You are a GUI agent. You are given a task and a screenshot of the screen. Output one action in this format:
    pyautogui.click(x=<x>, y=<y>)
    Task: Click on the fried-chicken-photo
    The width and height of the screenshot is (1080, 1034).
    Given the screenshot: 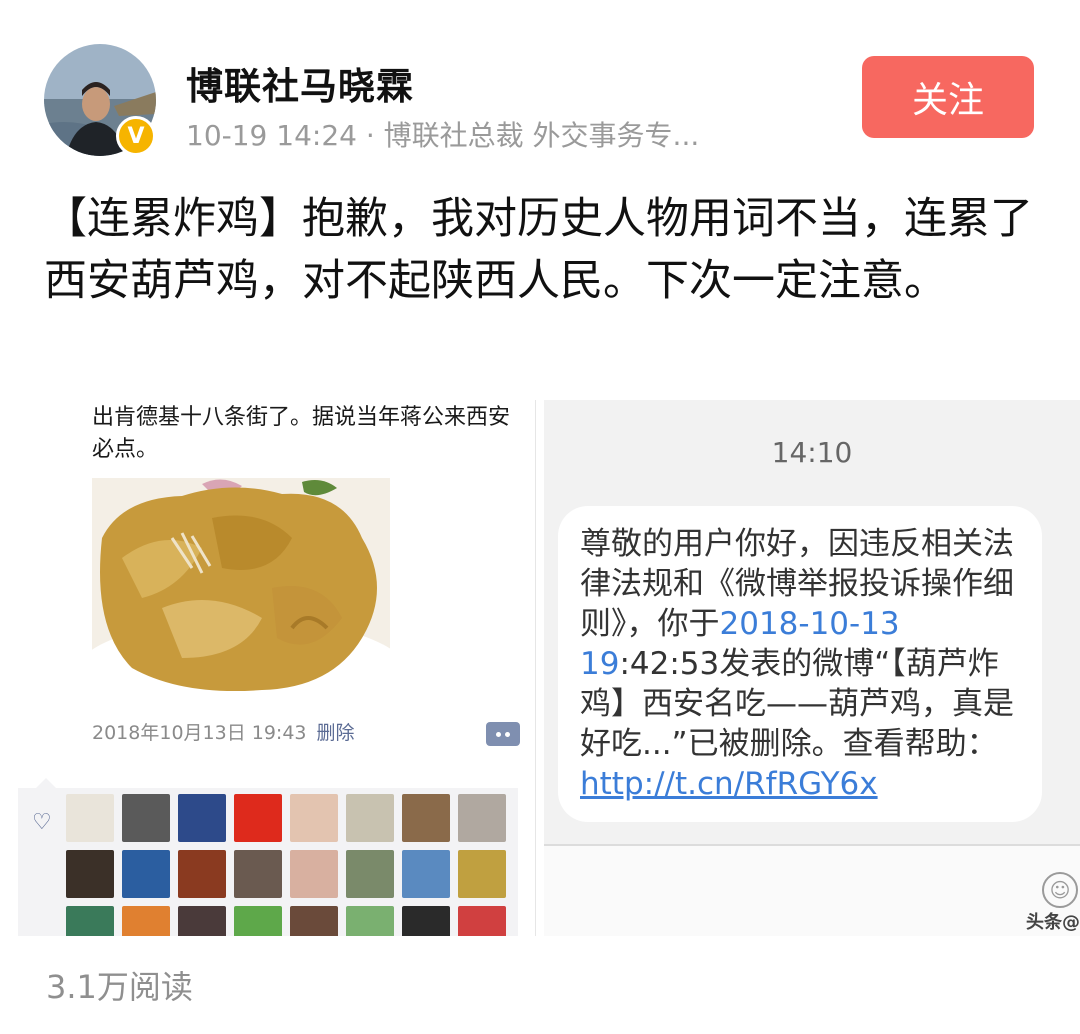 What is the action you would take?
    pyautogui.click(x=241, y=589)
    